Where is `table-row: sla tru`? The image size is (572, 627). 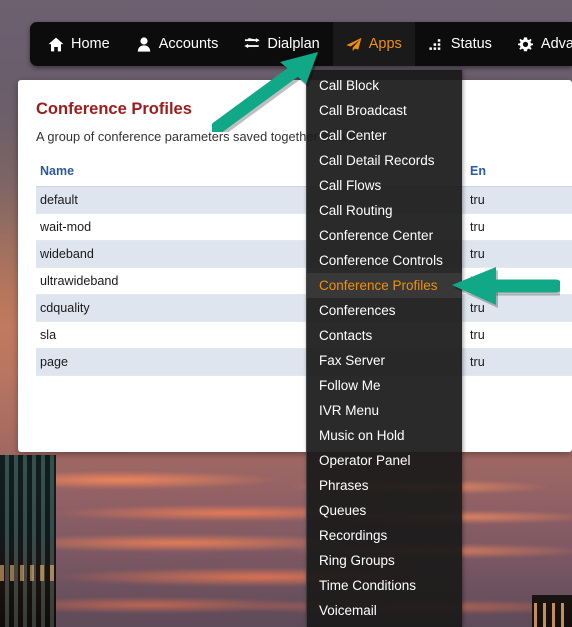
table-row: sla tru is located at coordinates (304, 335).